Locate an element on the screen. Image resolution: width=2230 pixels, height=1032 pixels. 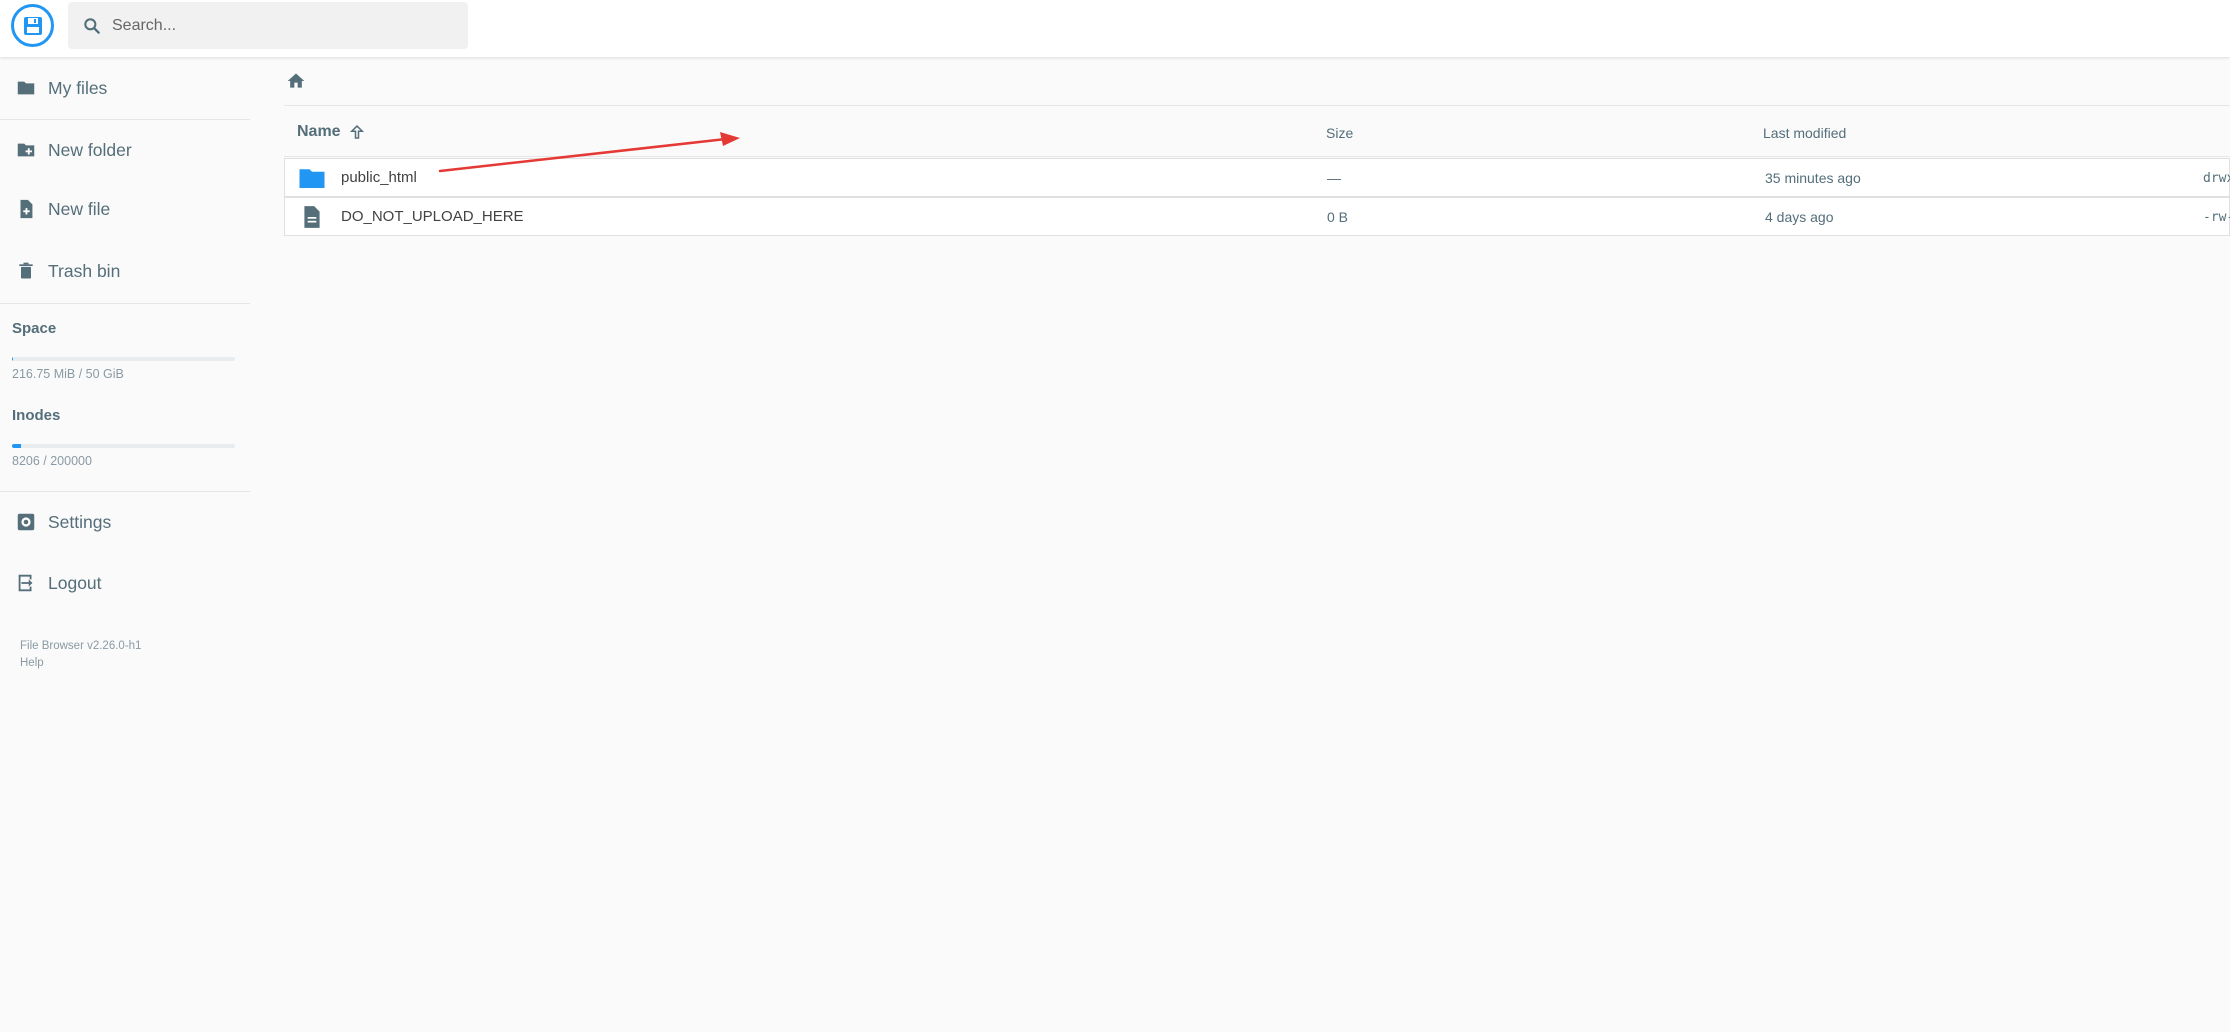
arrow-upward-icon is located at coordinates (357, 132).